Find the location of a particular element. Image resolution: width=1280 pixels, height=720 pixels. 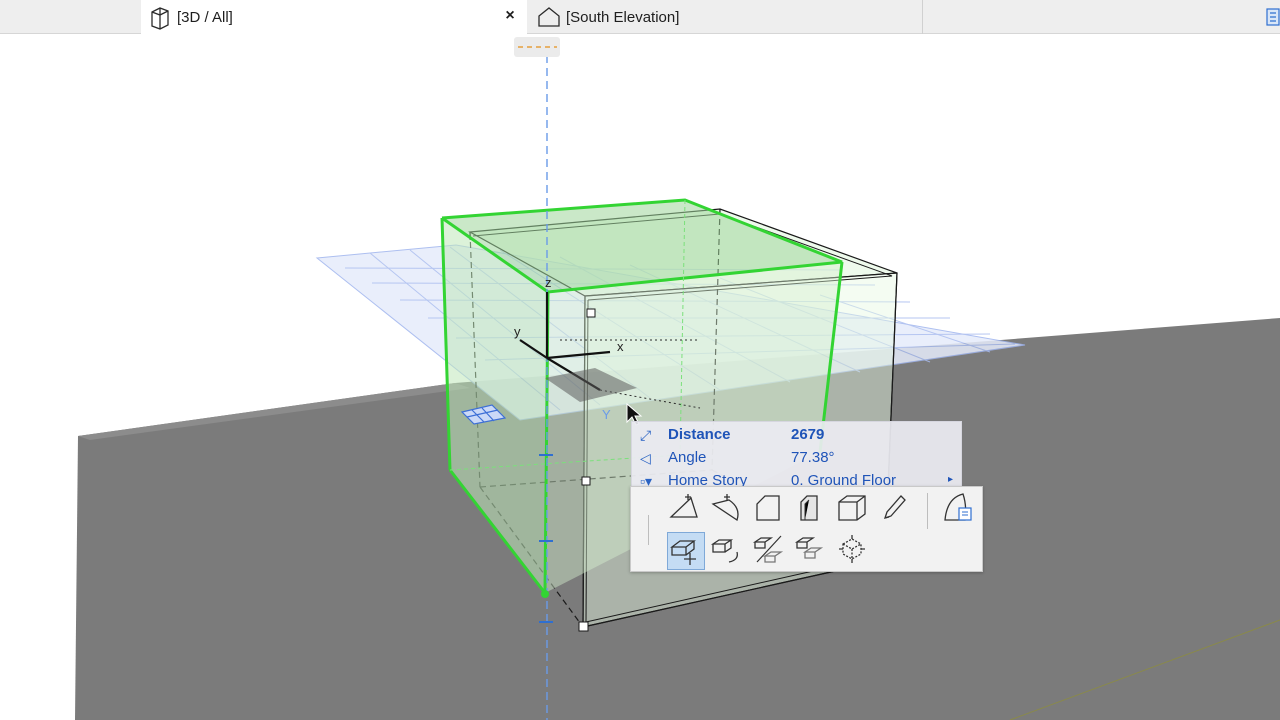

multiply-icon is located at coordinates (812, 551).